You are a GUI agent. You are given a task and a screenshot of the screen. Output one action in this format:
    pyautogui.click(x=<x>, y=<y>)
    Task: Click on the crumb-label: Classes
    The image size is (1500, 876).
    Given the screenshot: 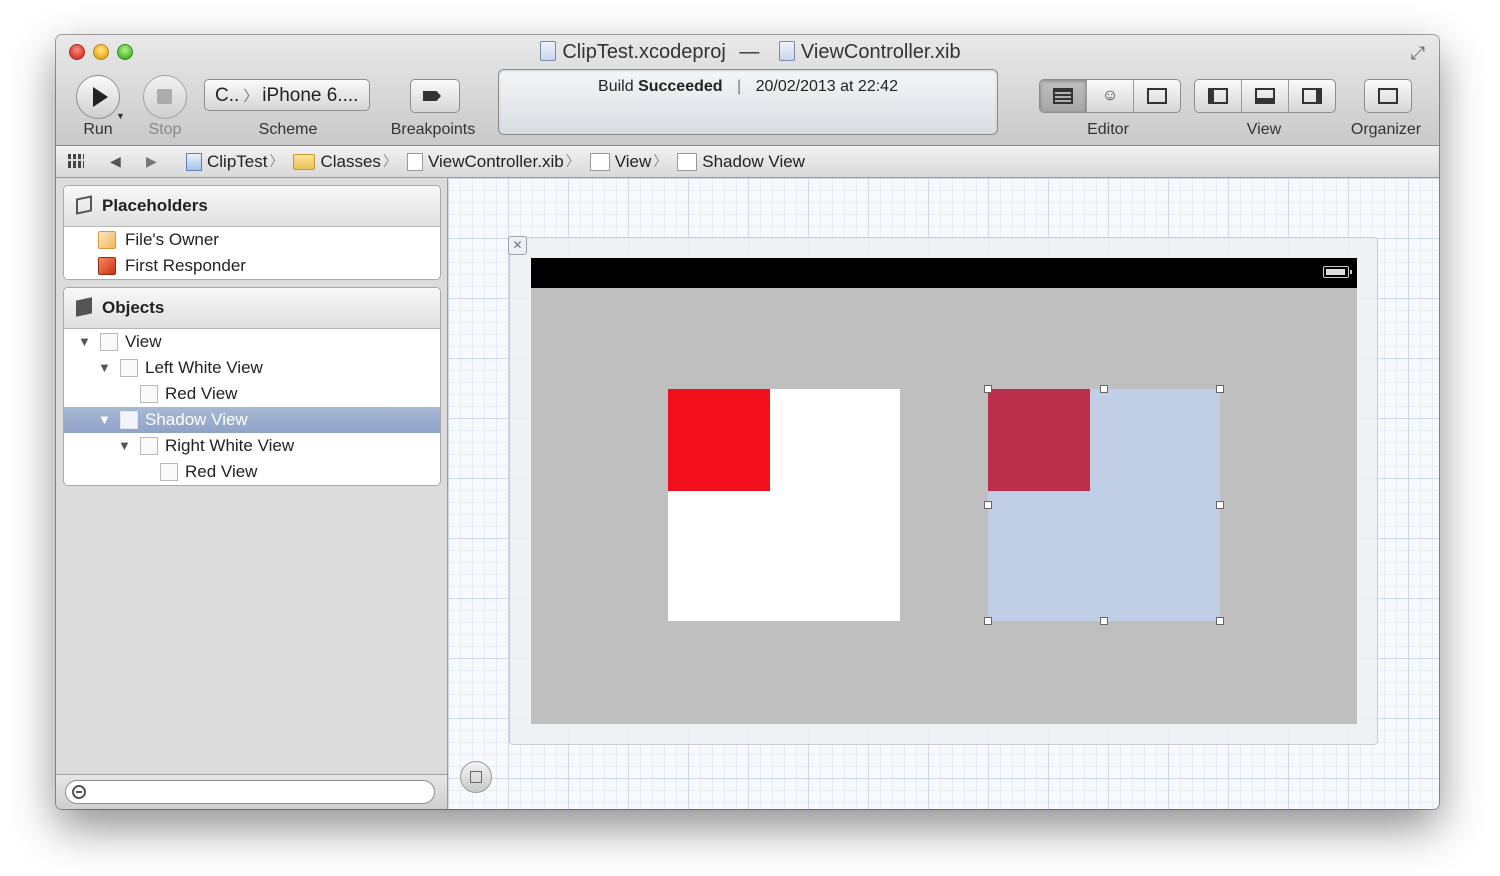 What is the action you would take?
    pyautogui.click(x=350, y=161)
    